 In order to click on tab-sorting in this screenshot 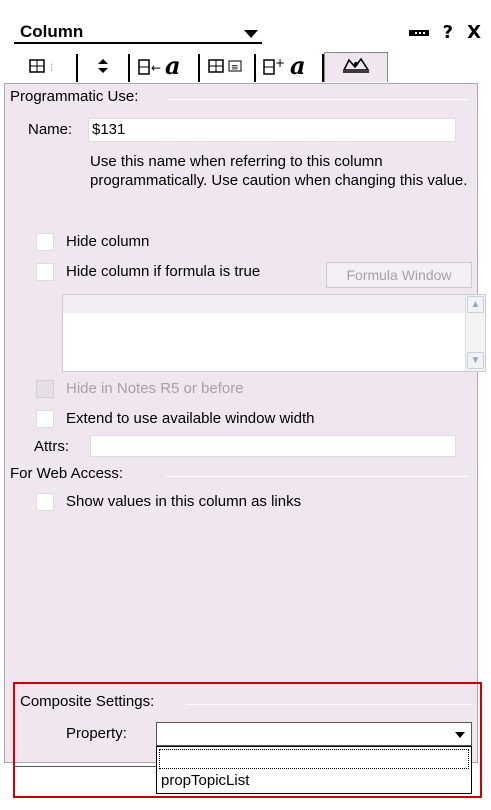, I will do `click(104, 68)`.